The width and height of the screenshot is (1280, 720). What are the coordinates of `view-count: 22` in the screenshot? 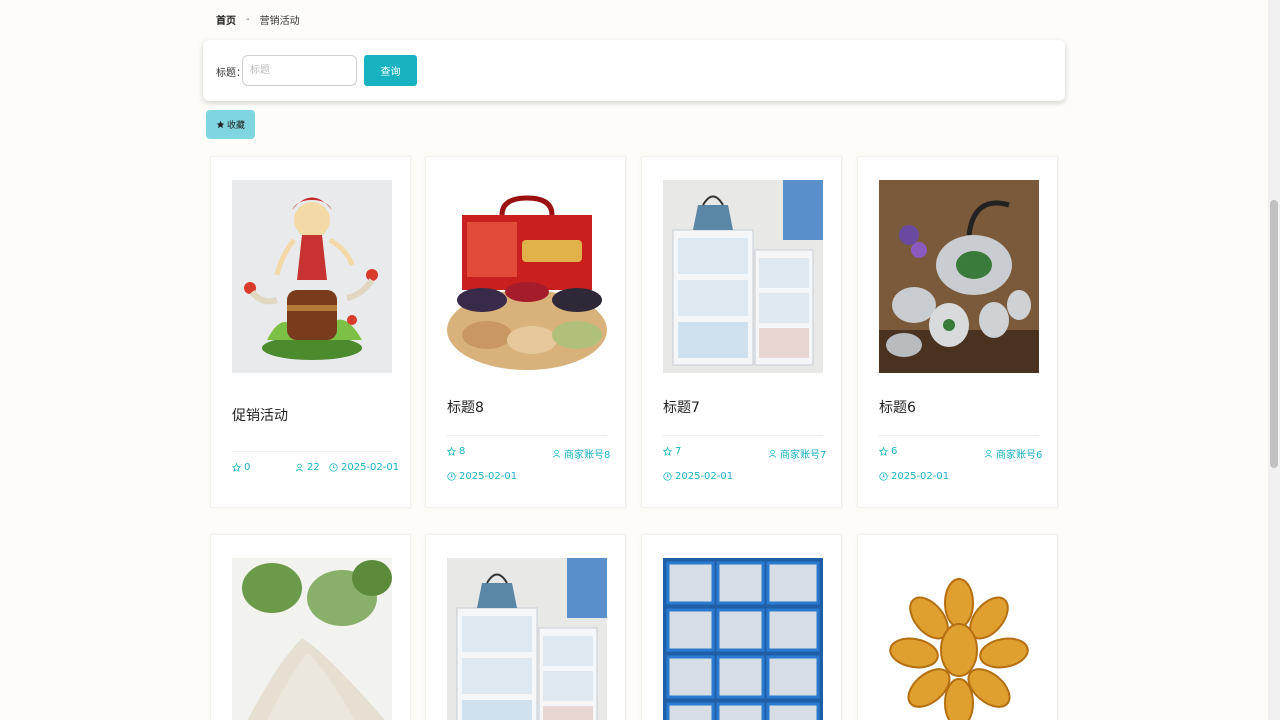 It's located at (307, 467).